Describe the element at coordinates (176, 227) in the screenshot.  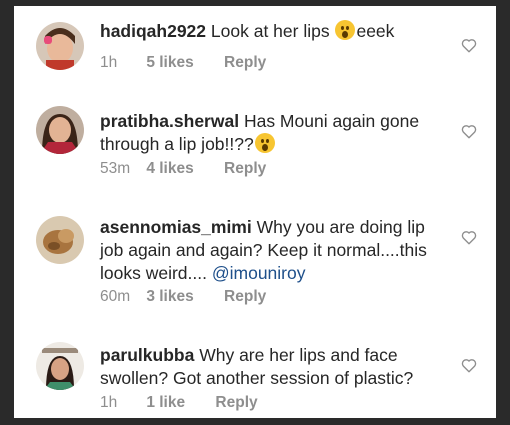
I see `comment-username: asennomias_mimi` at that location.